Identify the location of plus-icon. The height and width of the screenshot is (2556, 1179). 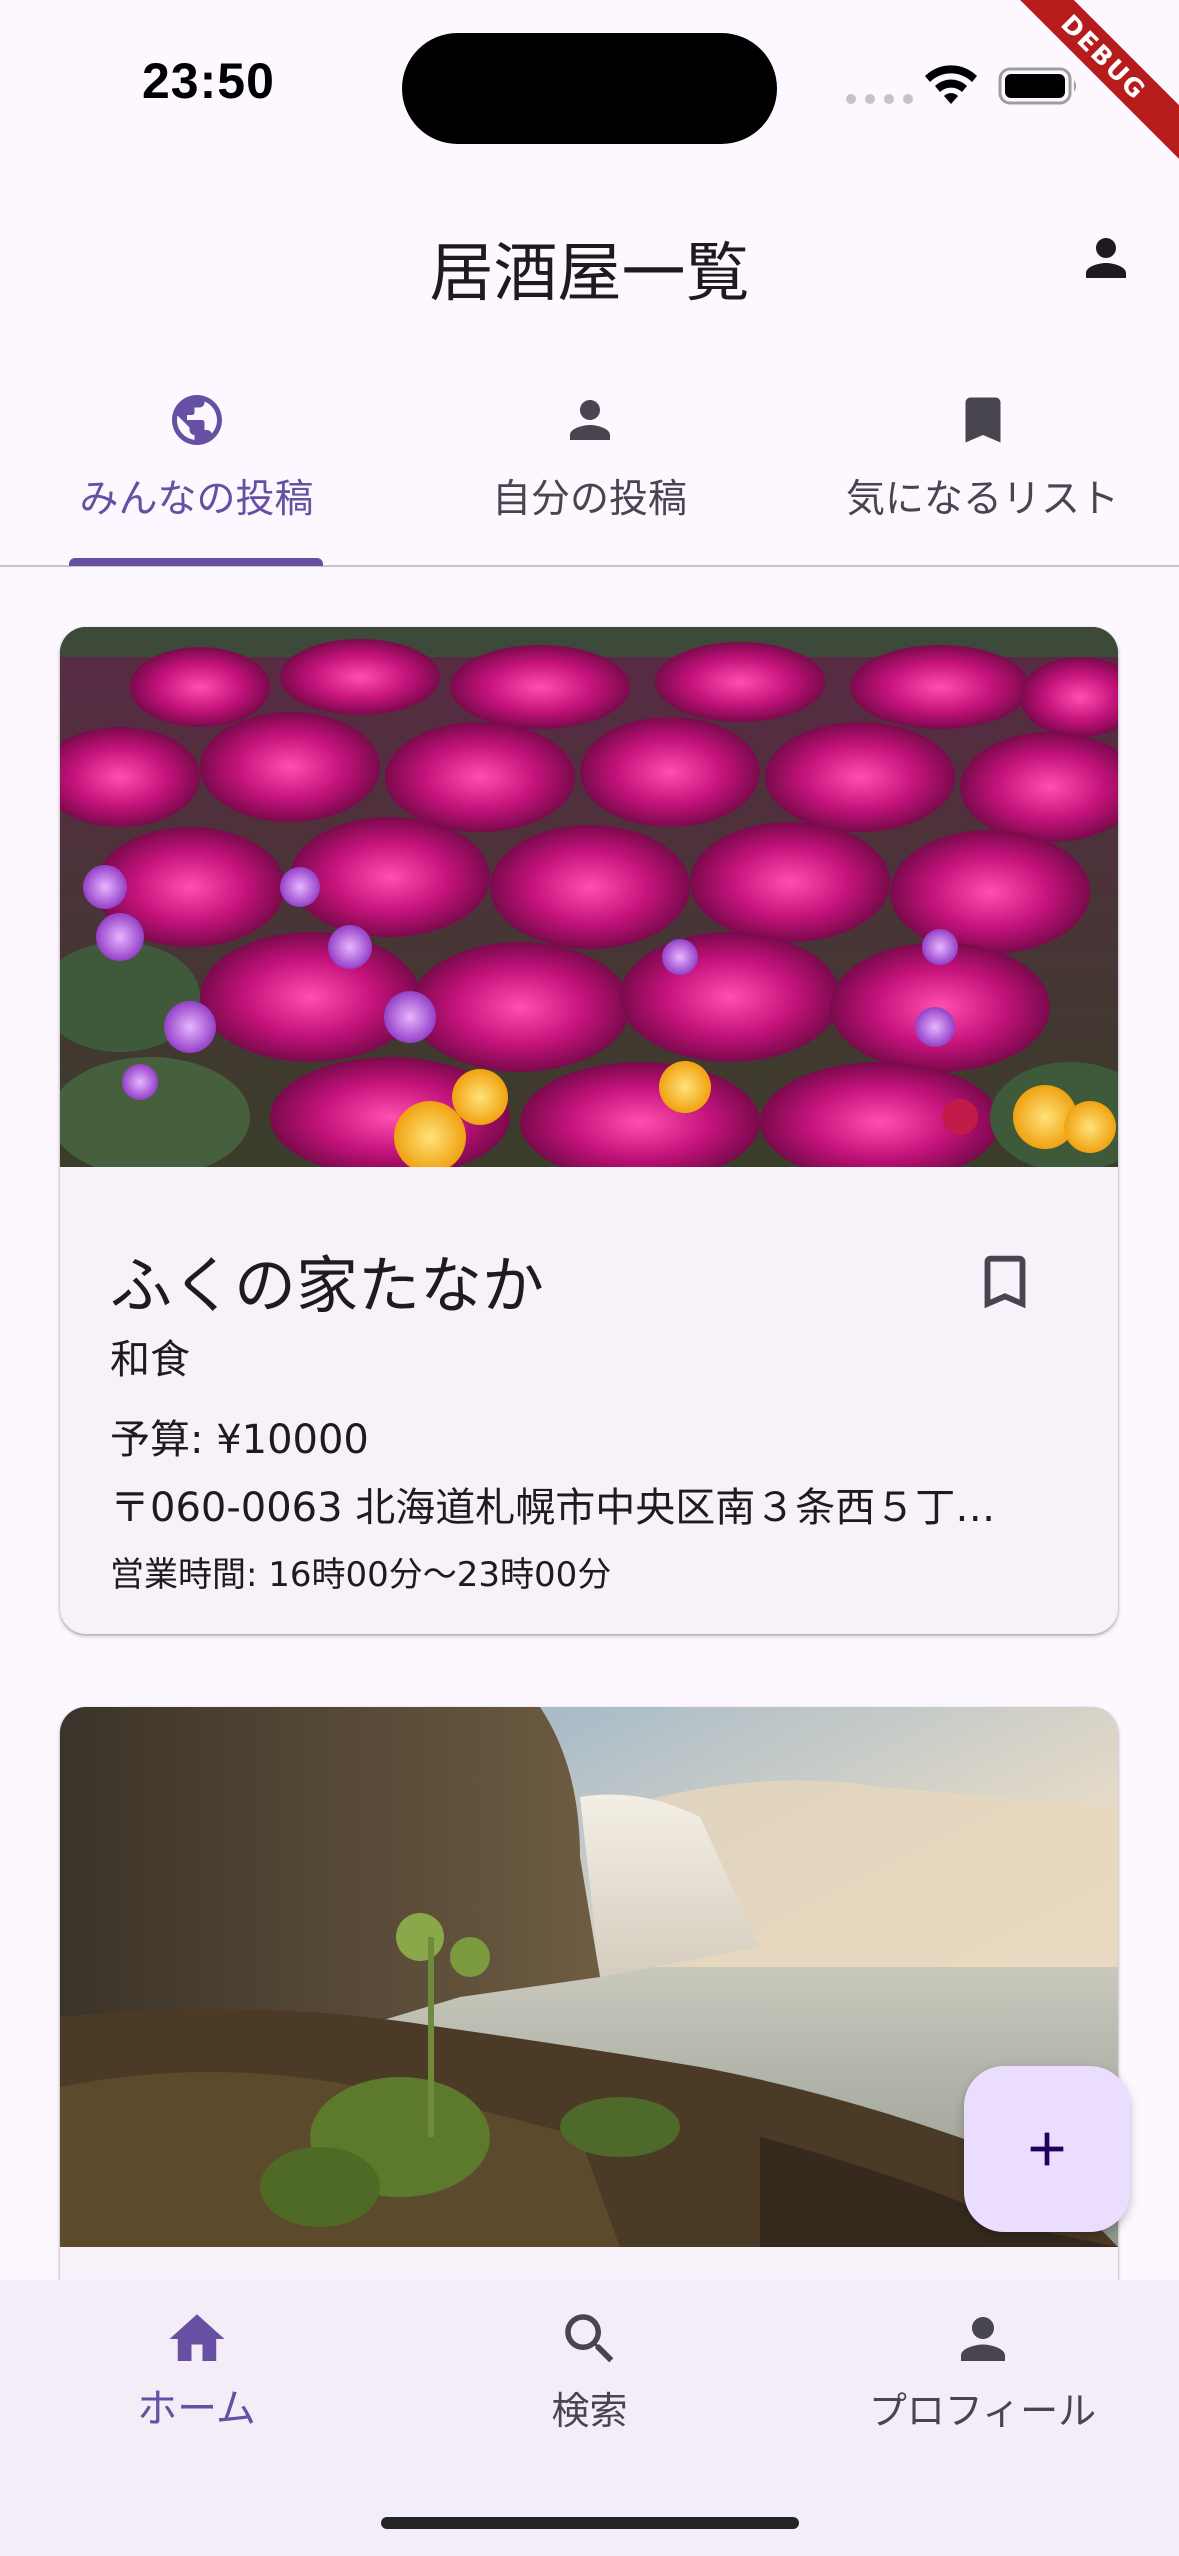
(1047, 2149).